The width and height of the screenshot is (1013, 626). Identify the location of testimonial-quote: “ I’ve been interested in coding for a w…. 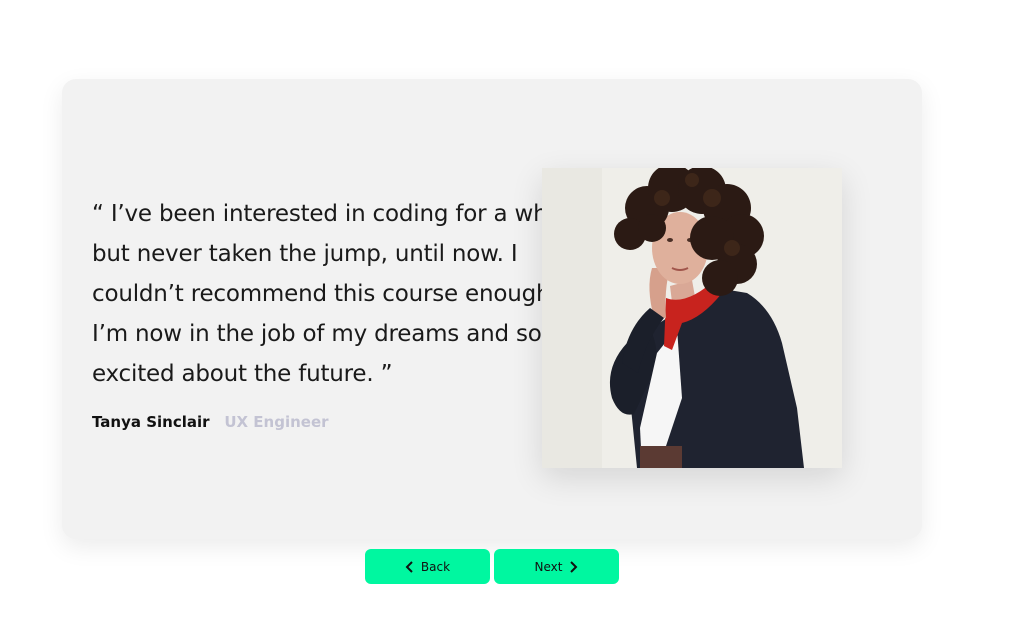
(333, 294).